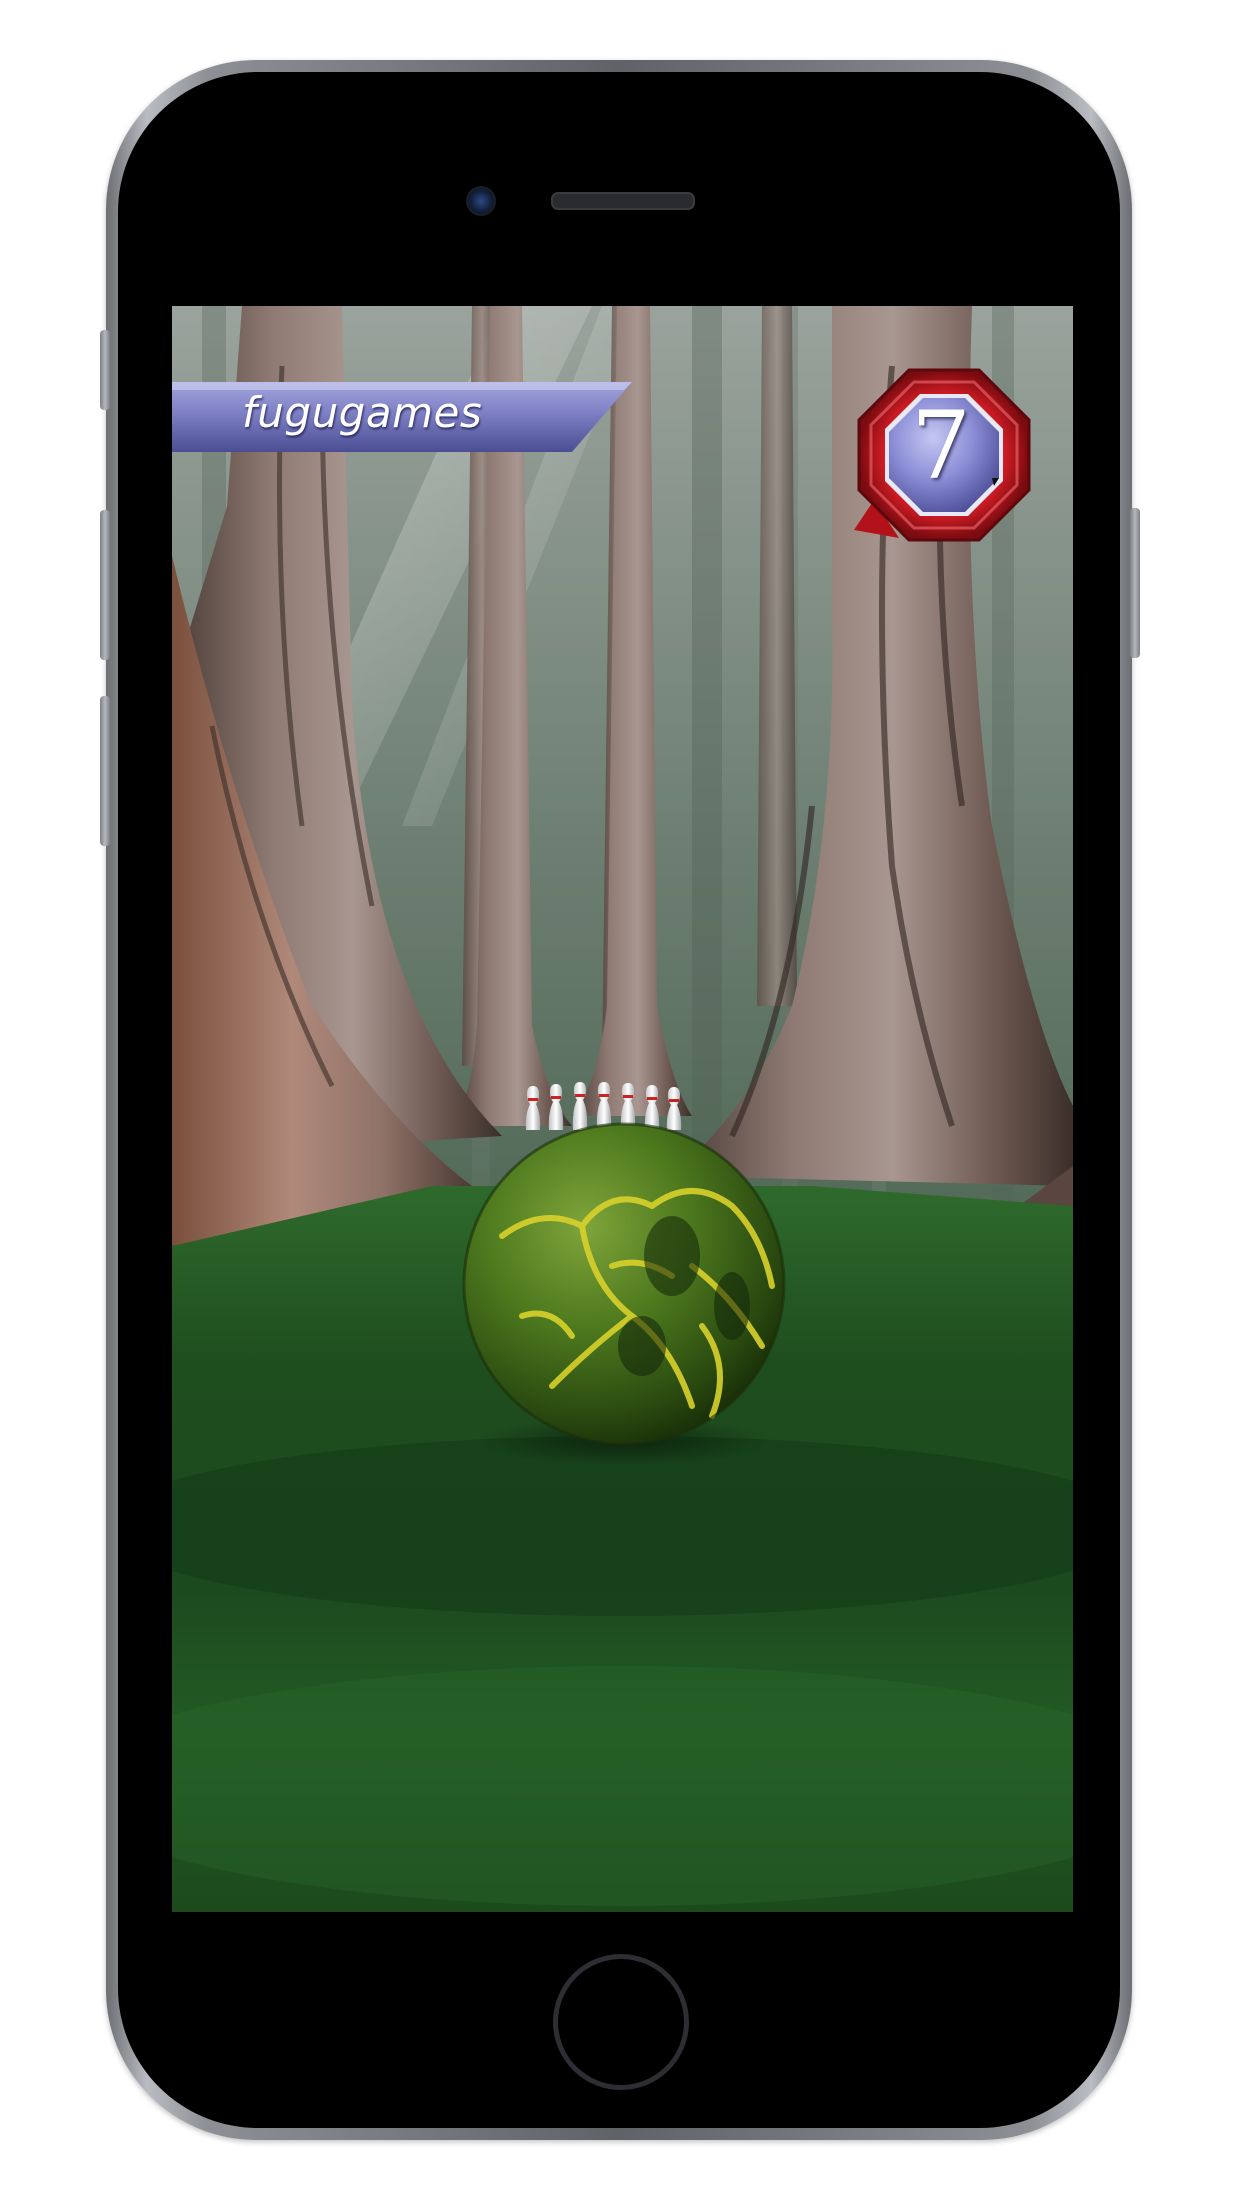  I want to click on volume-up-button, so click(105, 585).